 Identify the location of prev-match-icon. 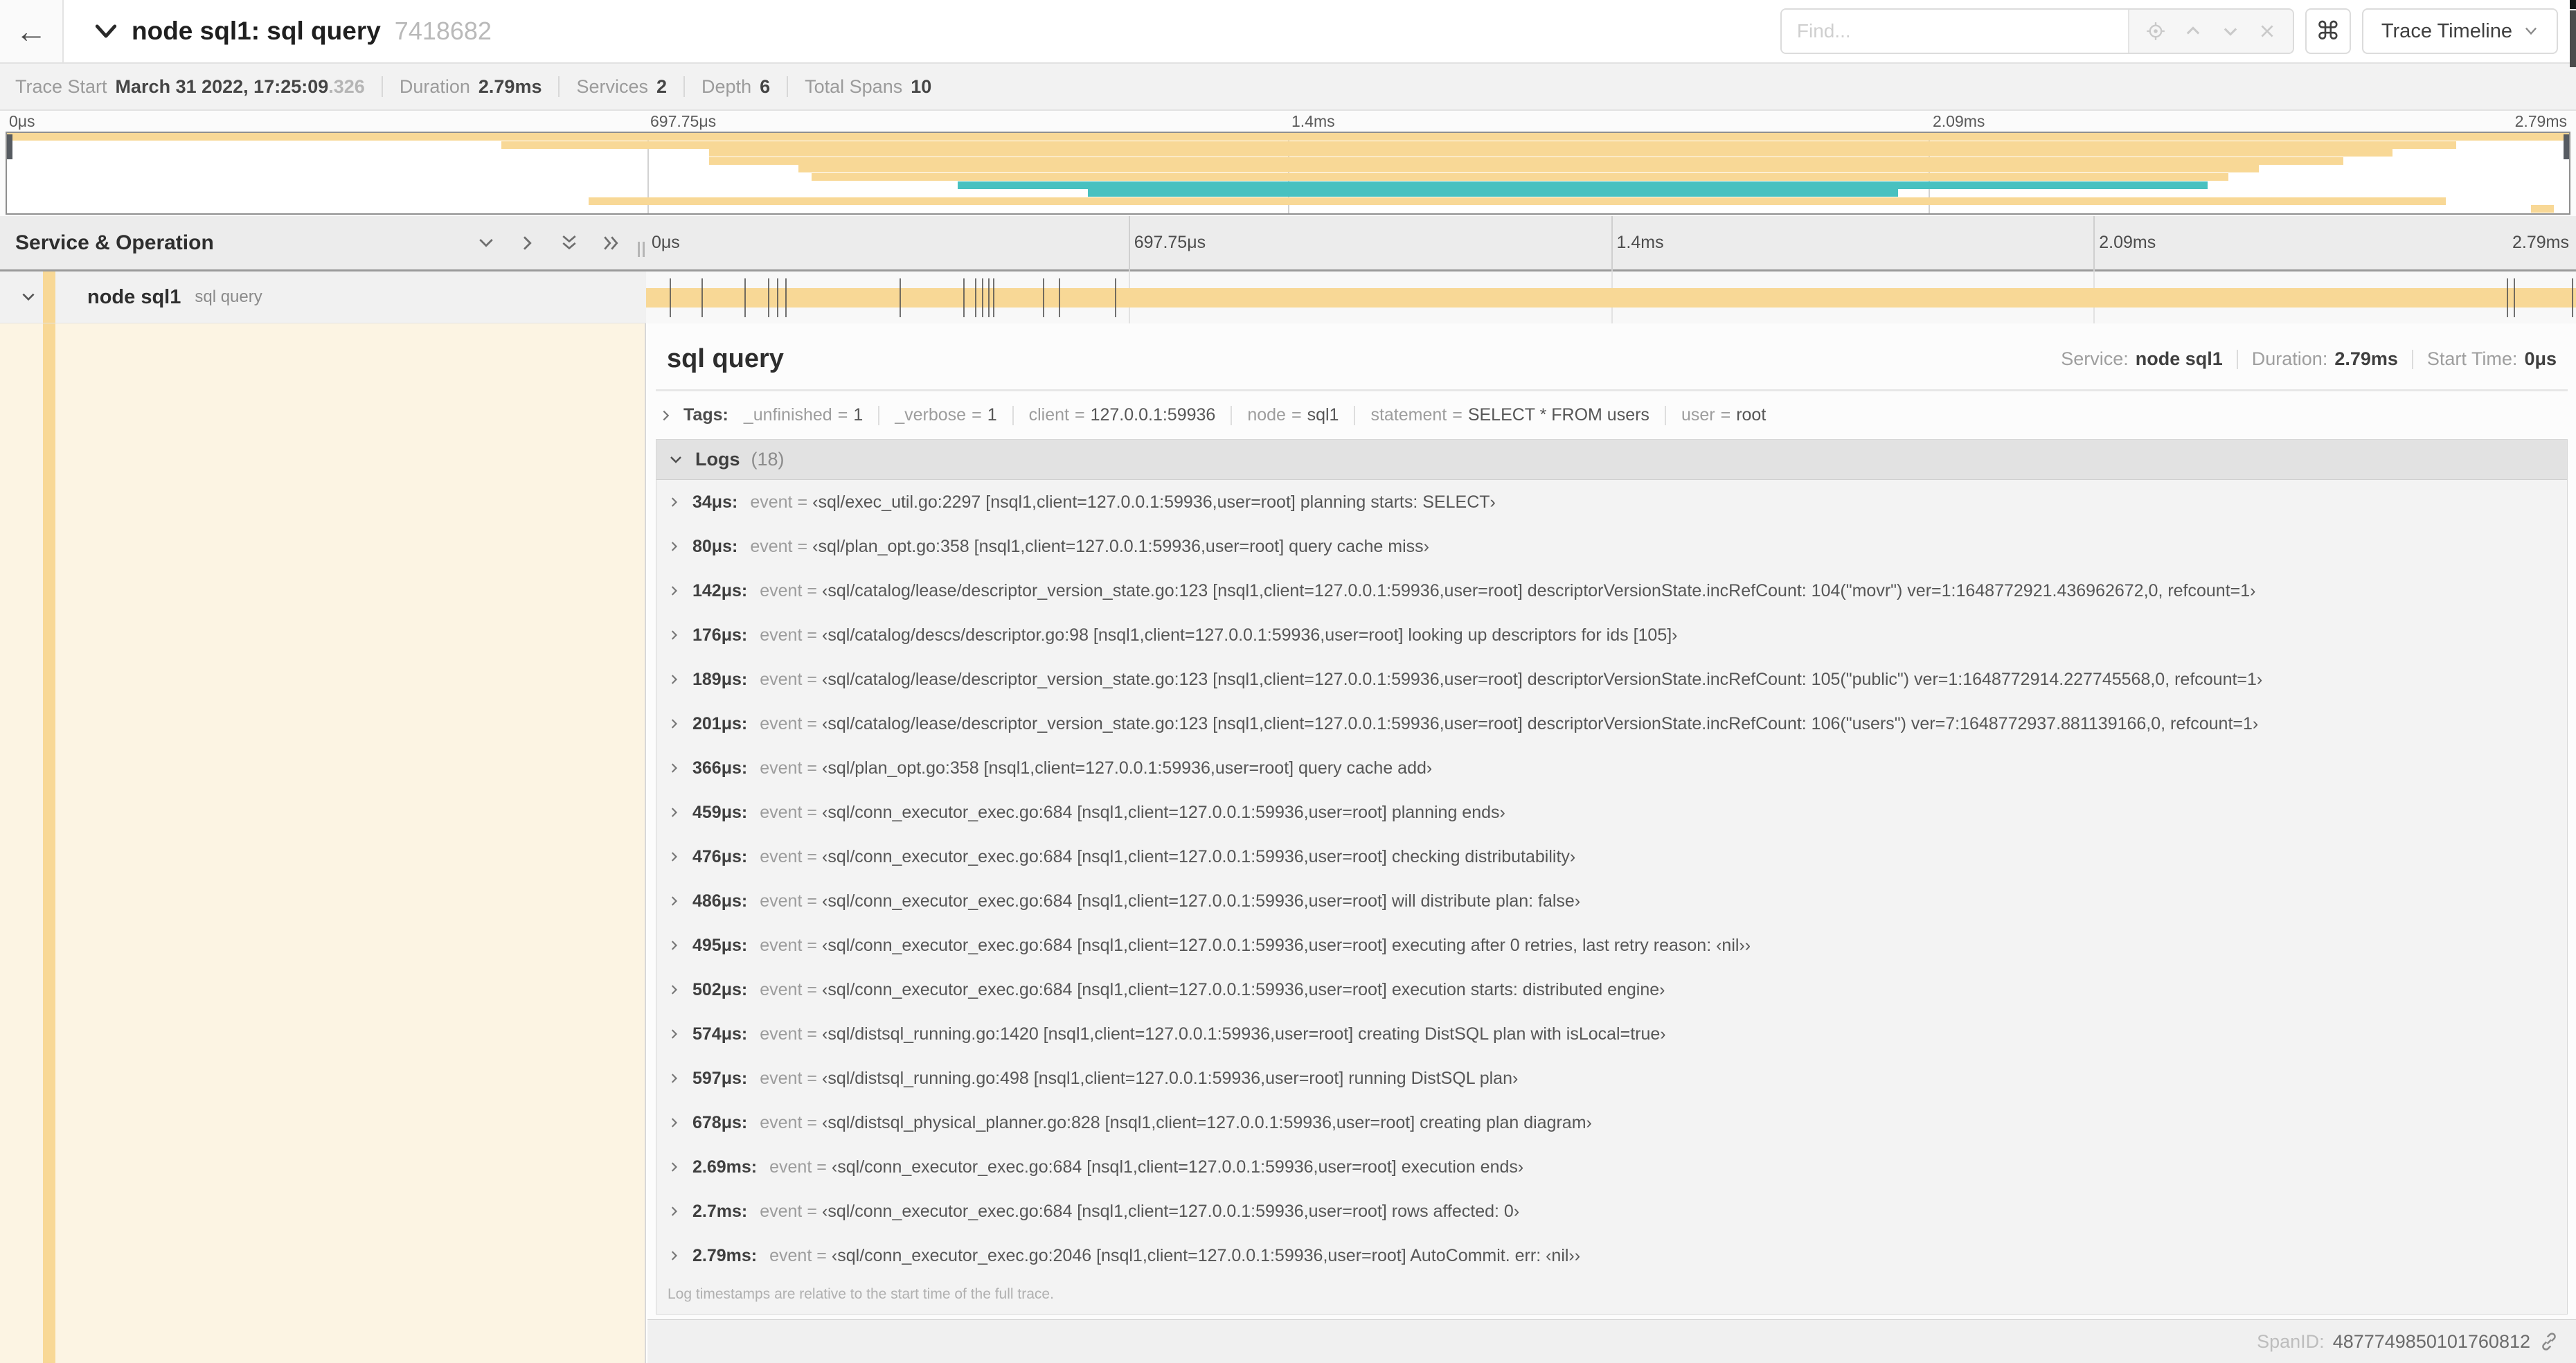
(2193, 31).